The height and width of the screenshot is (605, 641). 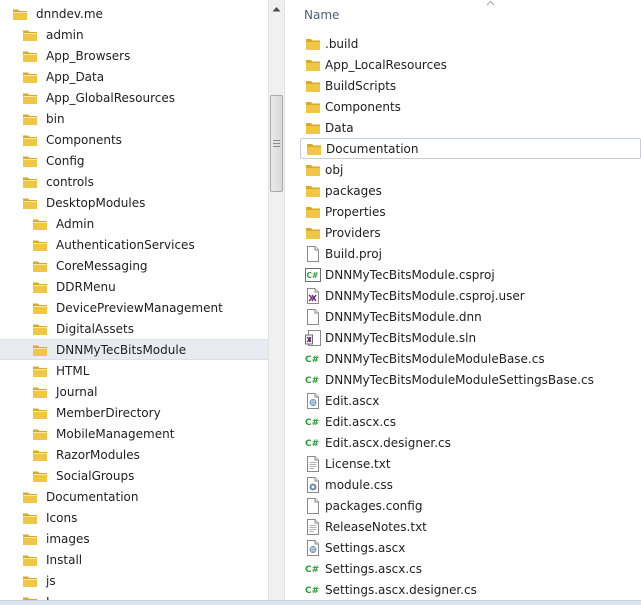 I want to click on file-list-item: module.css, so click(x=470, y=484).